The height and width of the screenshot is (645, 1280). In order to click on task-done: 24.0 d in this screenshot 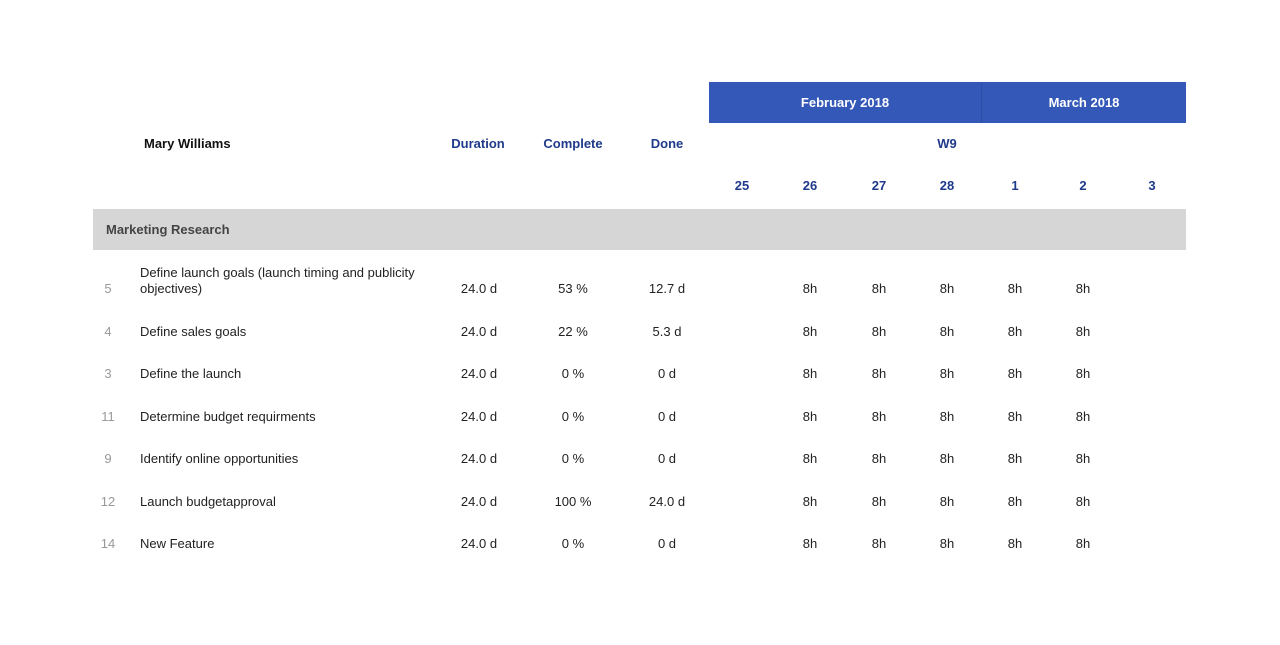, I will do `click(667, 501)`.